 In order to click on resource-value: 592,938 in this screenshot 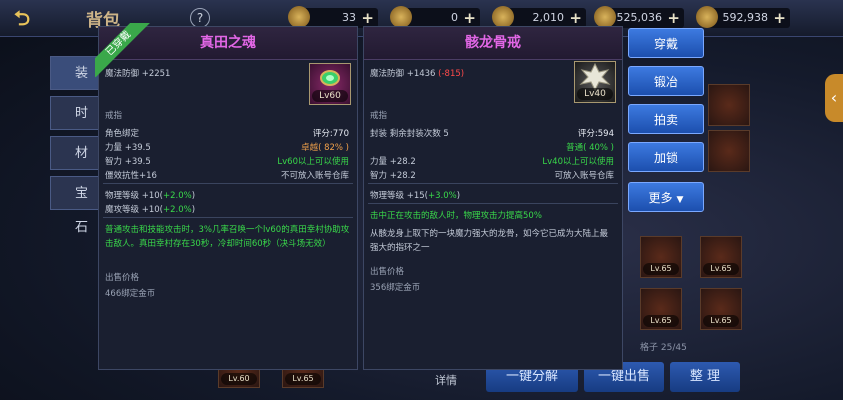, I will do `click(745, 17)`.